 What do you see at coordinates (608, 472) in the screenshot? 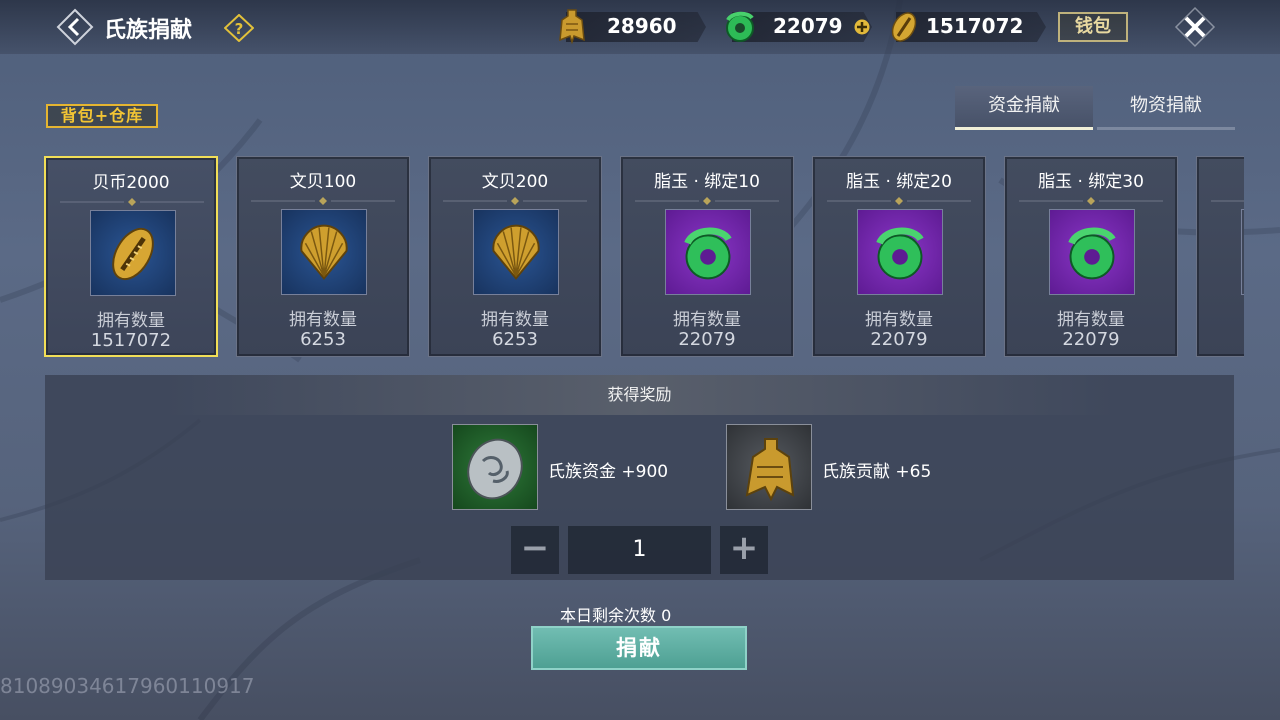
I see `reward-text-clan-fund: 氏族资金 +900` at bounding box center [608, 472].